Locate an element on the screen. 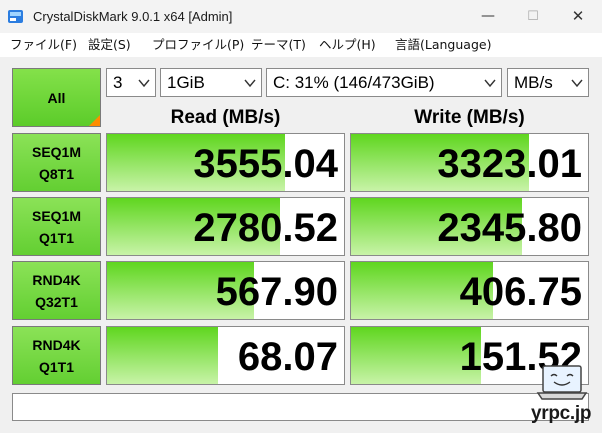 This screenshot has height=433, width=602. read-column-header: Read (MB/s) is located at coordinates (225, 117).